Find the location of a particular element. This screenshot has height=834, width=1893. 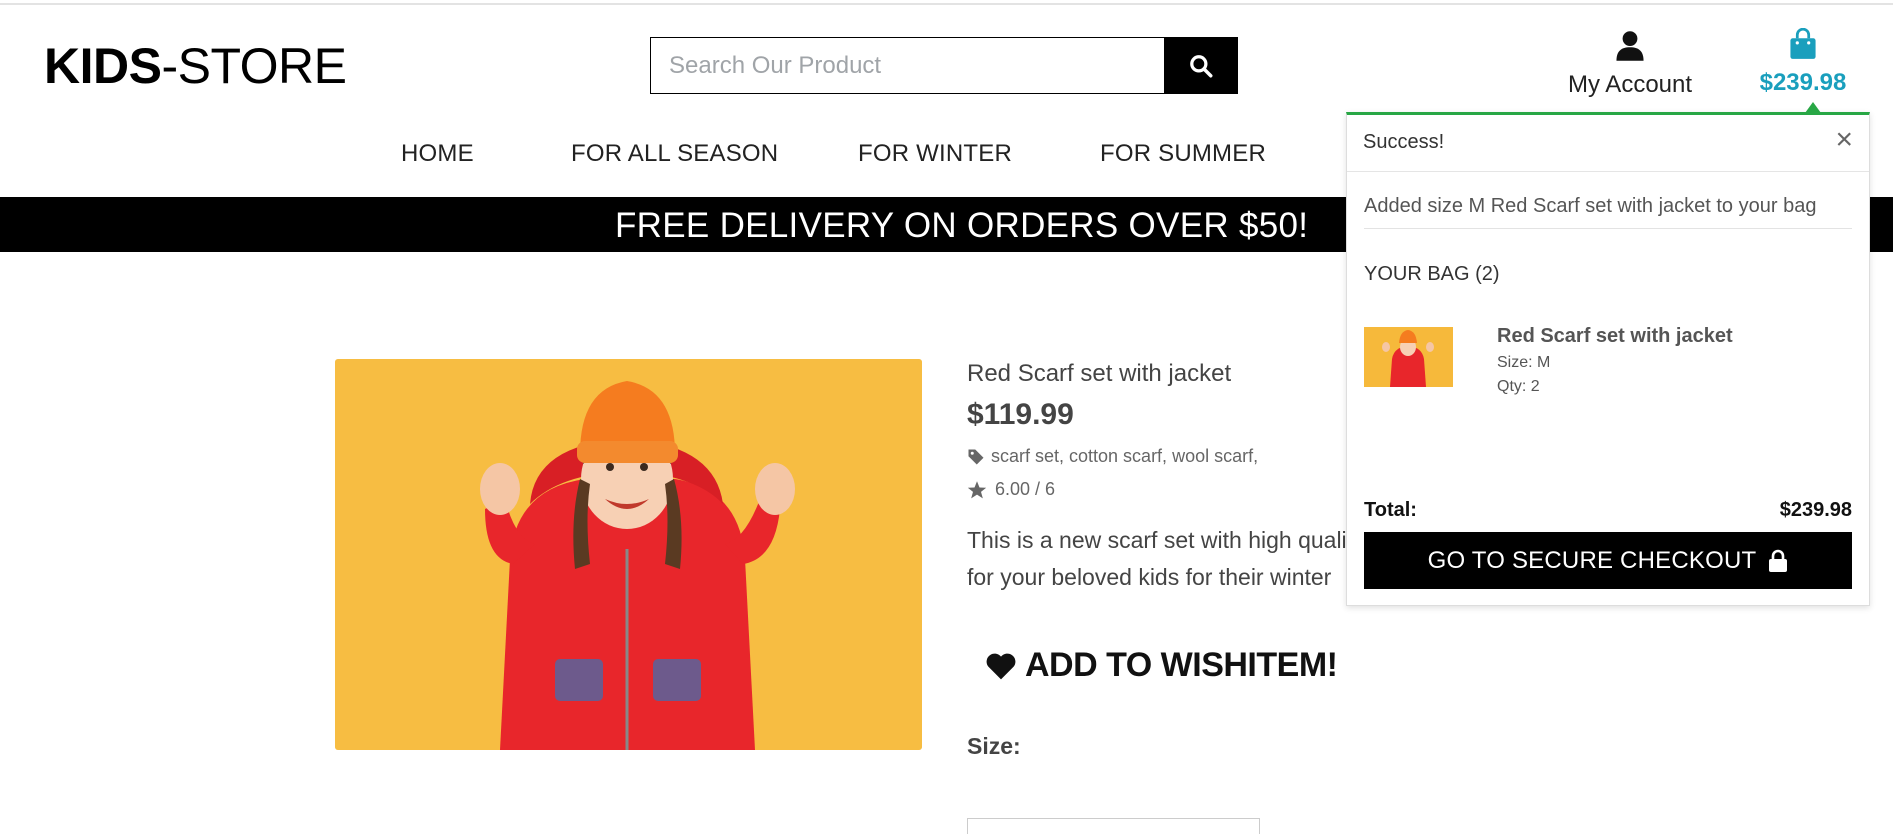

bag-item-qty: Qty: 2 is located at coordinates (1518, 386).